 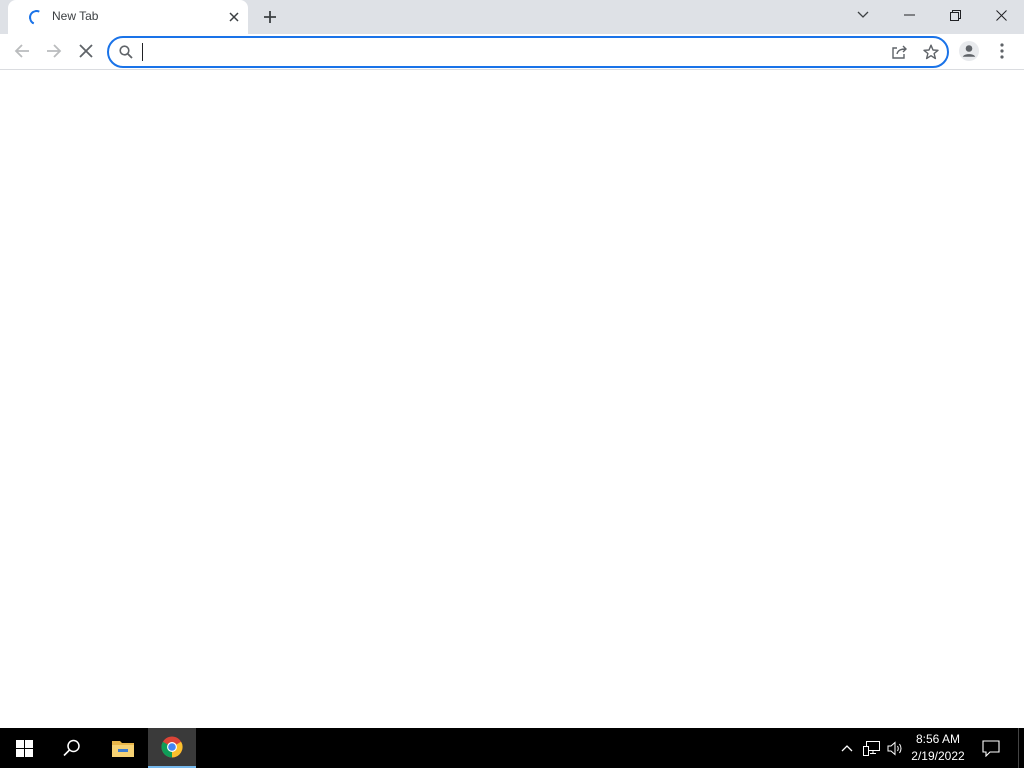 I want to click on taskbar-chrome, so click(x=172, y=748).